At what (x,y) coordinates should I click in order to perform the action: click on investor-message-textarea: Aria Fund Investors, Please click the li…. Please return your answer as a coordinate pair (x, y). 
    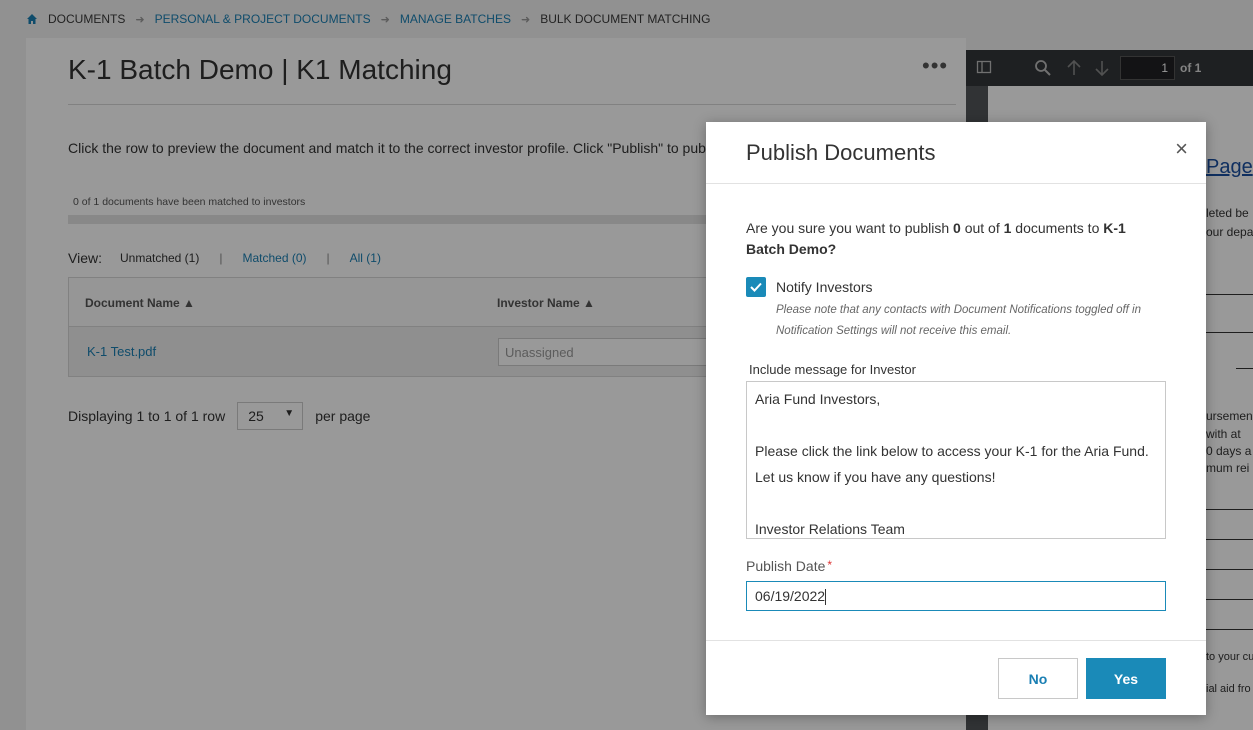
    Looking at the image, I should click on (956, 460).